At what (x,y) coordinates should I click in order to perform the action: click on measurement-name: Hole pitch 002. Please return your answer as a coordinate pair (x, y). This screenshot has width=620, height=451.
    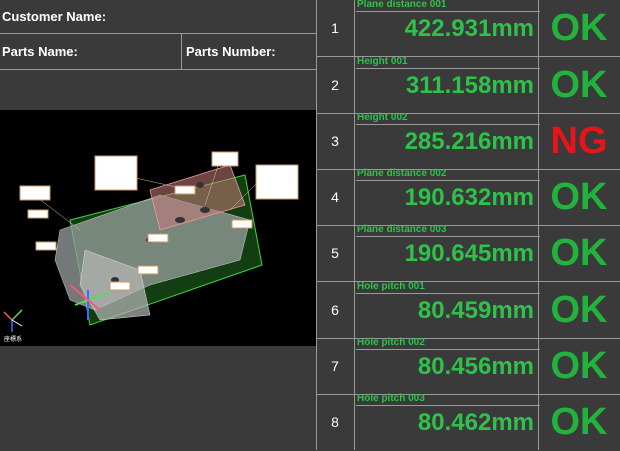
    Looking at the image, I should click on (391, 342).